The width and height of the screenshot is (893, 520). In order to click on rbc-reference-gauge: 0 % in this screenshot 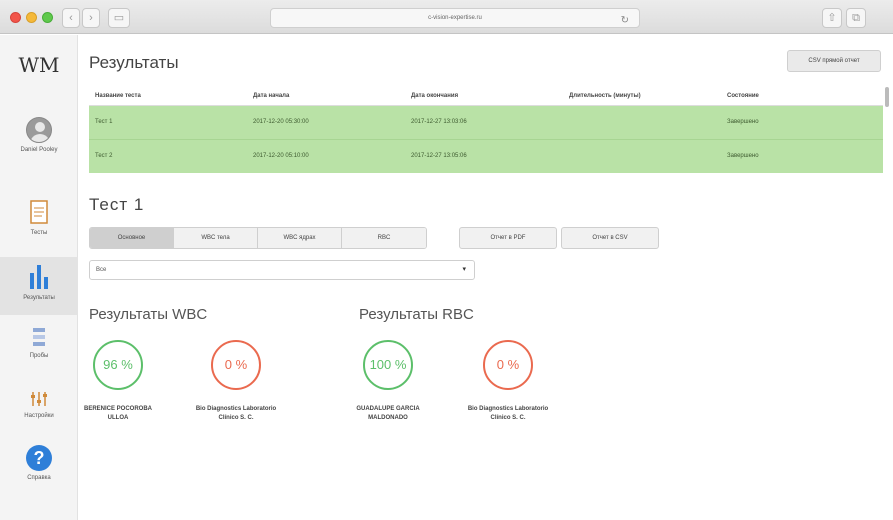, I will do `click(508, 365)`.